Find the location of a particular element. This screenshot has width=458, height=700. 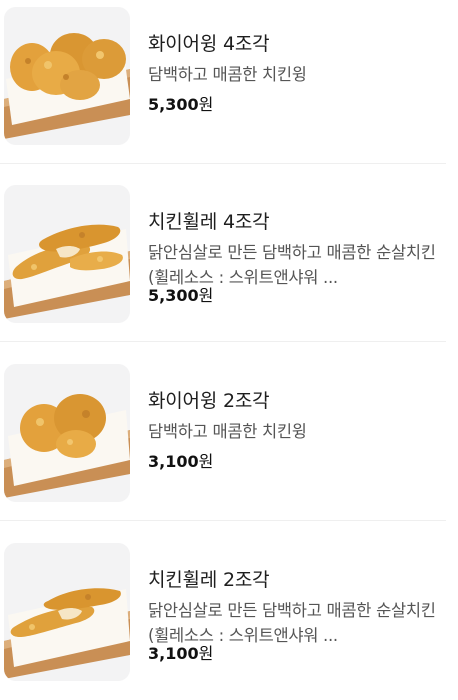

menu-item-name: 화이어윙 4조각 is located at coordinates (209, 44).